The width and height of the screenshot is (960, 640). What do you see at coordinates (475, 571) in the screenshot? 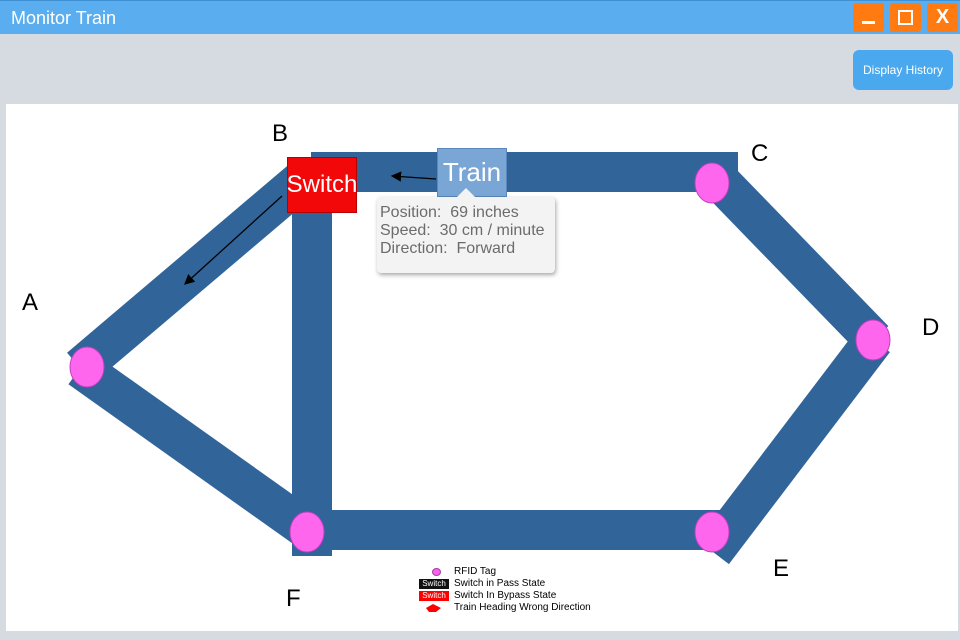
I see `legend-rfid-label: RFID Tag` at bounding box center [475, 571].